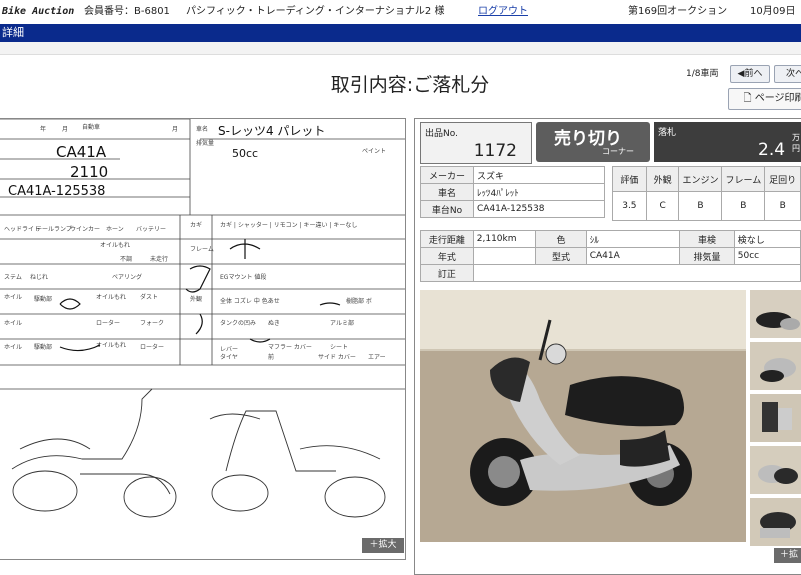 The width and height of the screenshot is (801, 575). Describe the element at coordinates (13, 277) in the screenshot. I see `svg-text: ステム` at that location.